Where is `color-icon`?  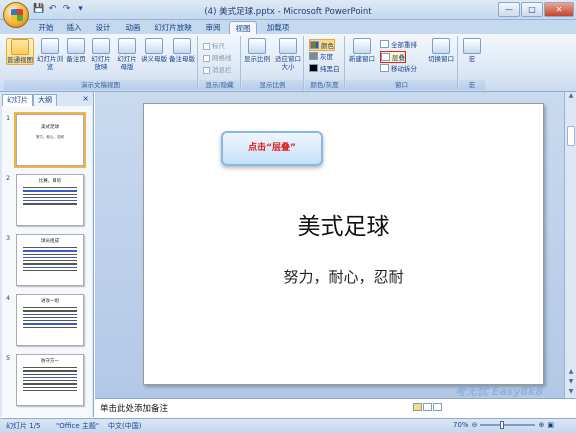 color-icon is located at coordinates (314, 45).